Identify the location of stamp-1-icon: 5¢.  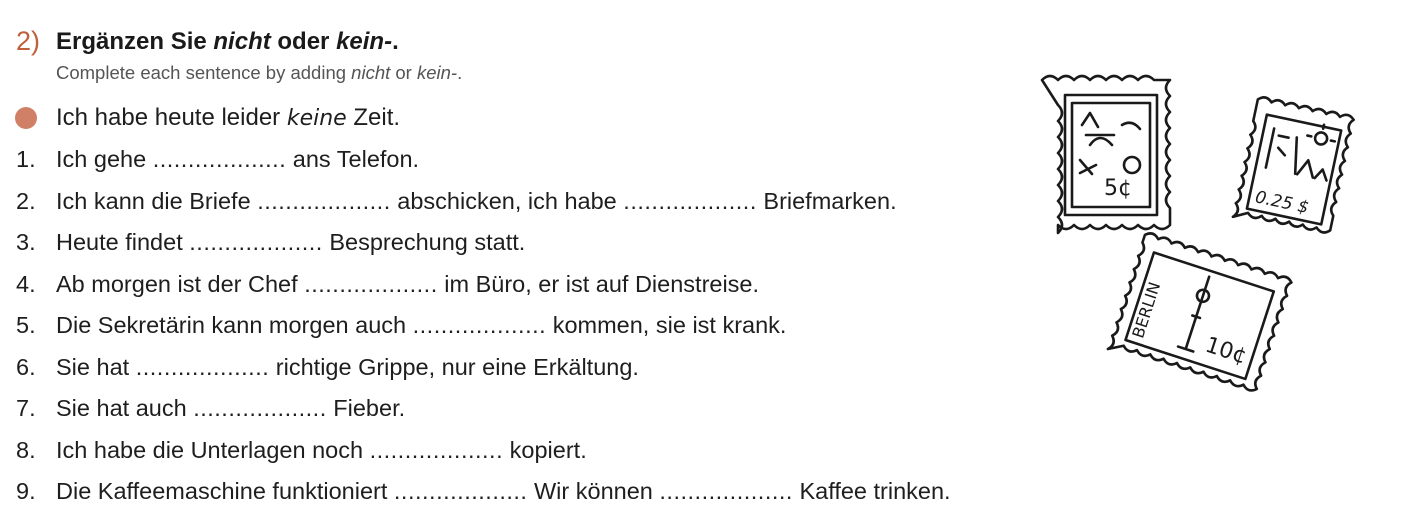
(1106, 154).